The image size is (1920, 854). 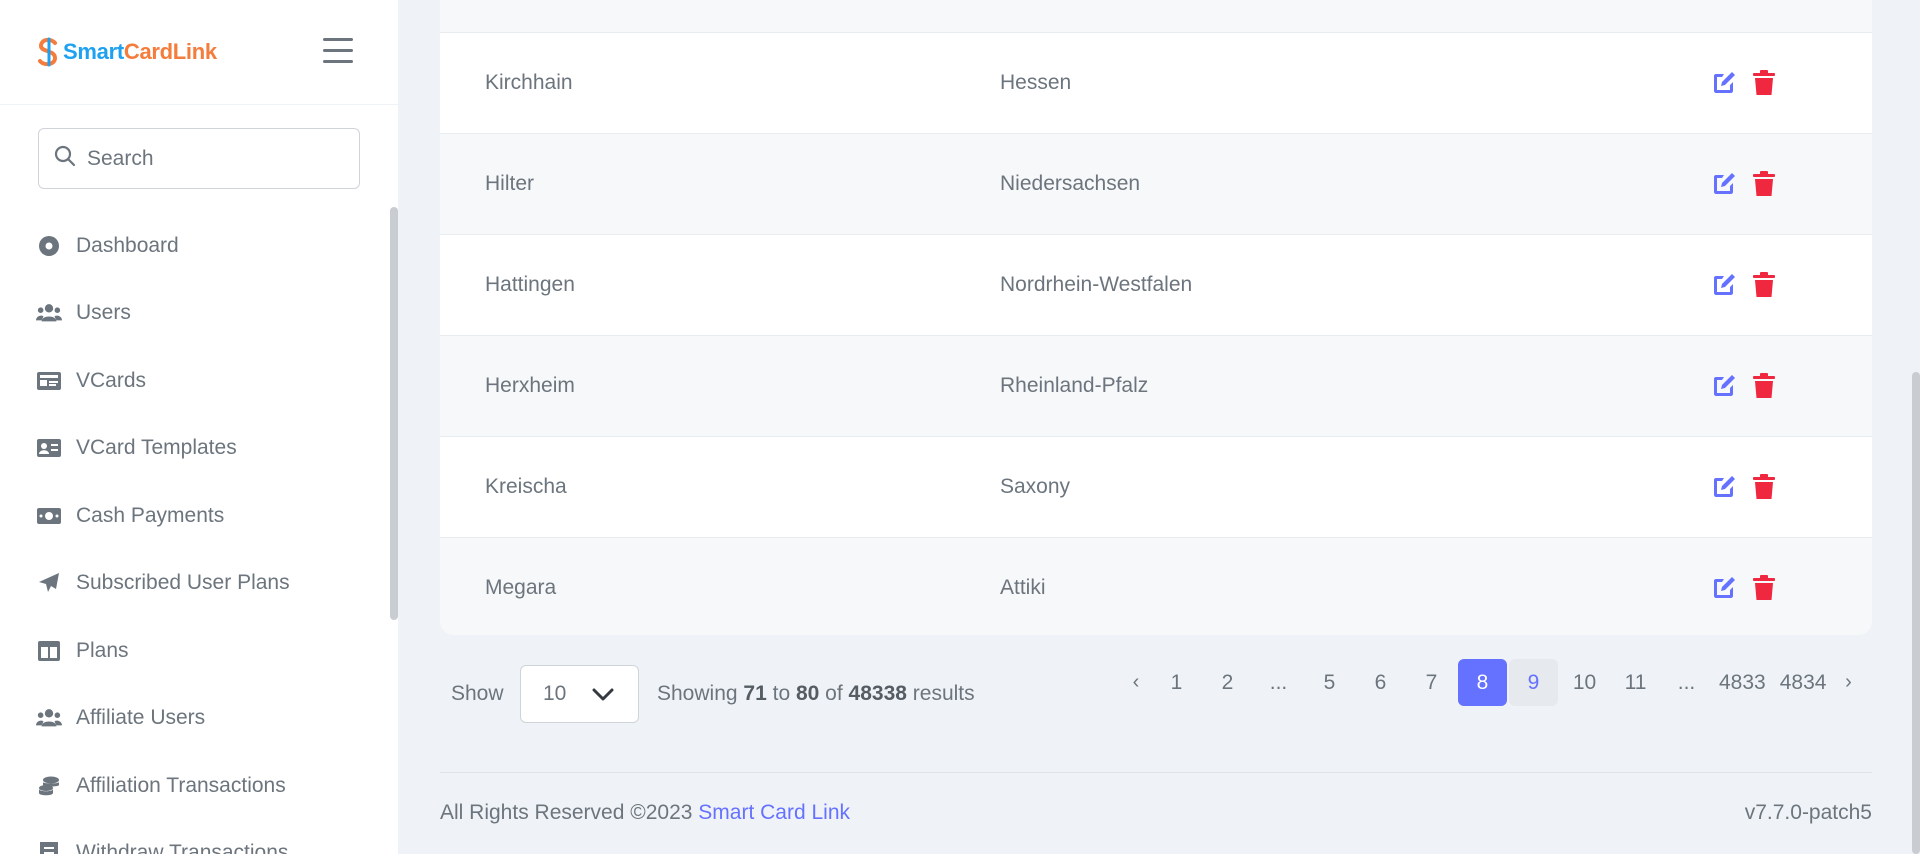 I want to click on table-row: Hattingen Nordrhein-Westfalen, so click(x=1156, y=285).